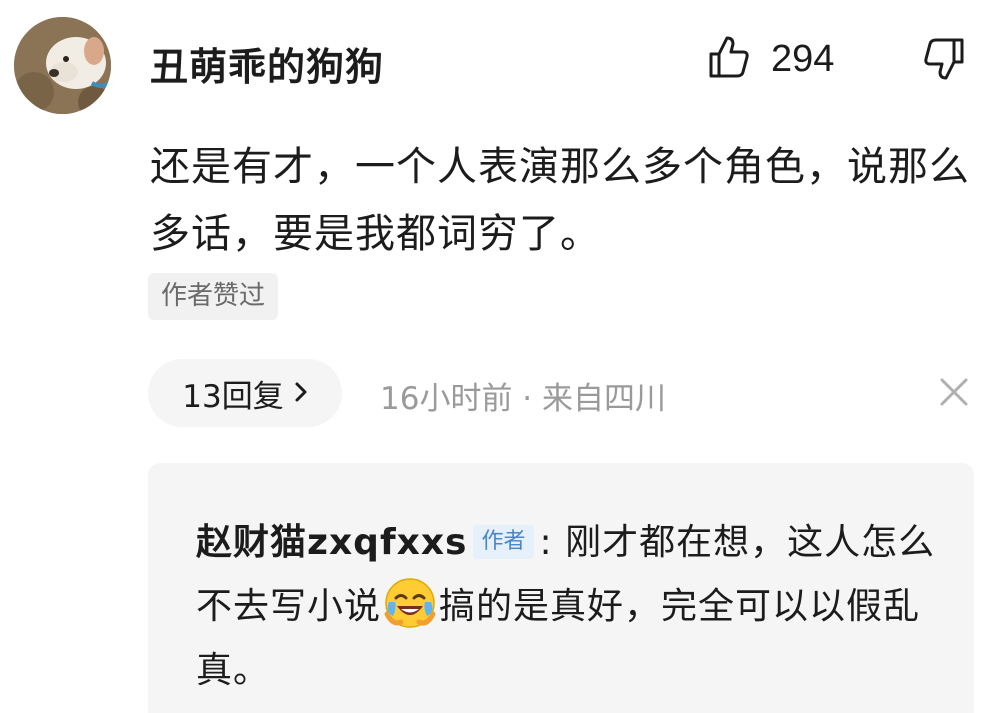  I want to click on dislike-button, so click(944, 61).